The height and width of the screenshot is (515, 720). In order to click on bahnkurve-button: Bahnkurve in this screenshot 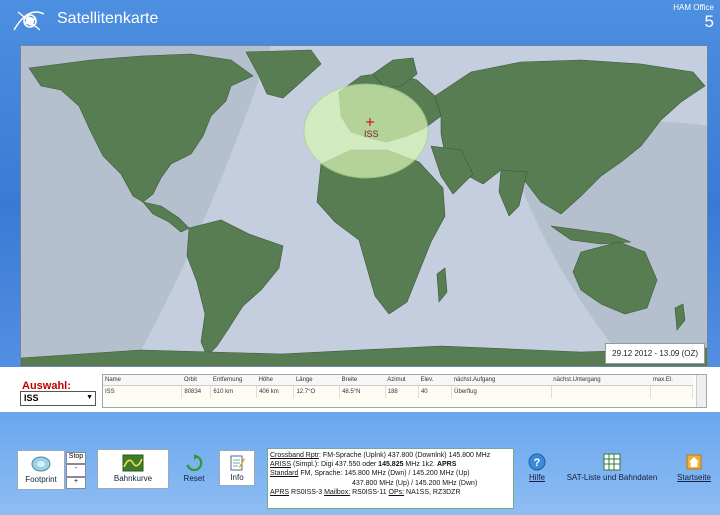, I will do `click(133, 469)`.